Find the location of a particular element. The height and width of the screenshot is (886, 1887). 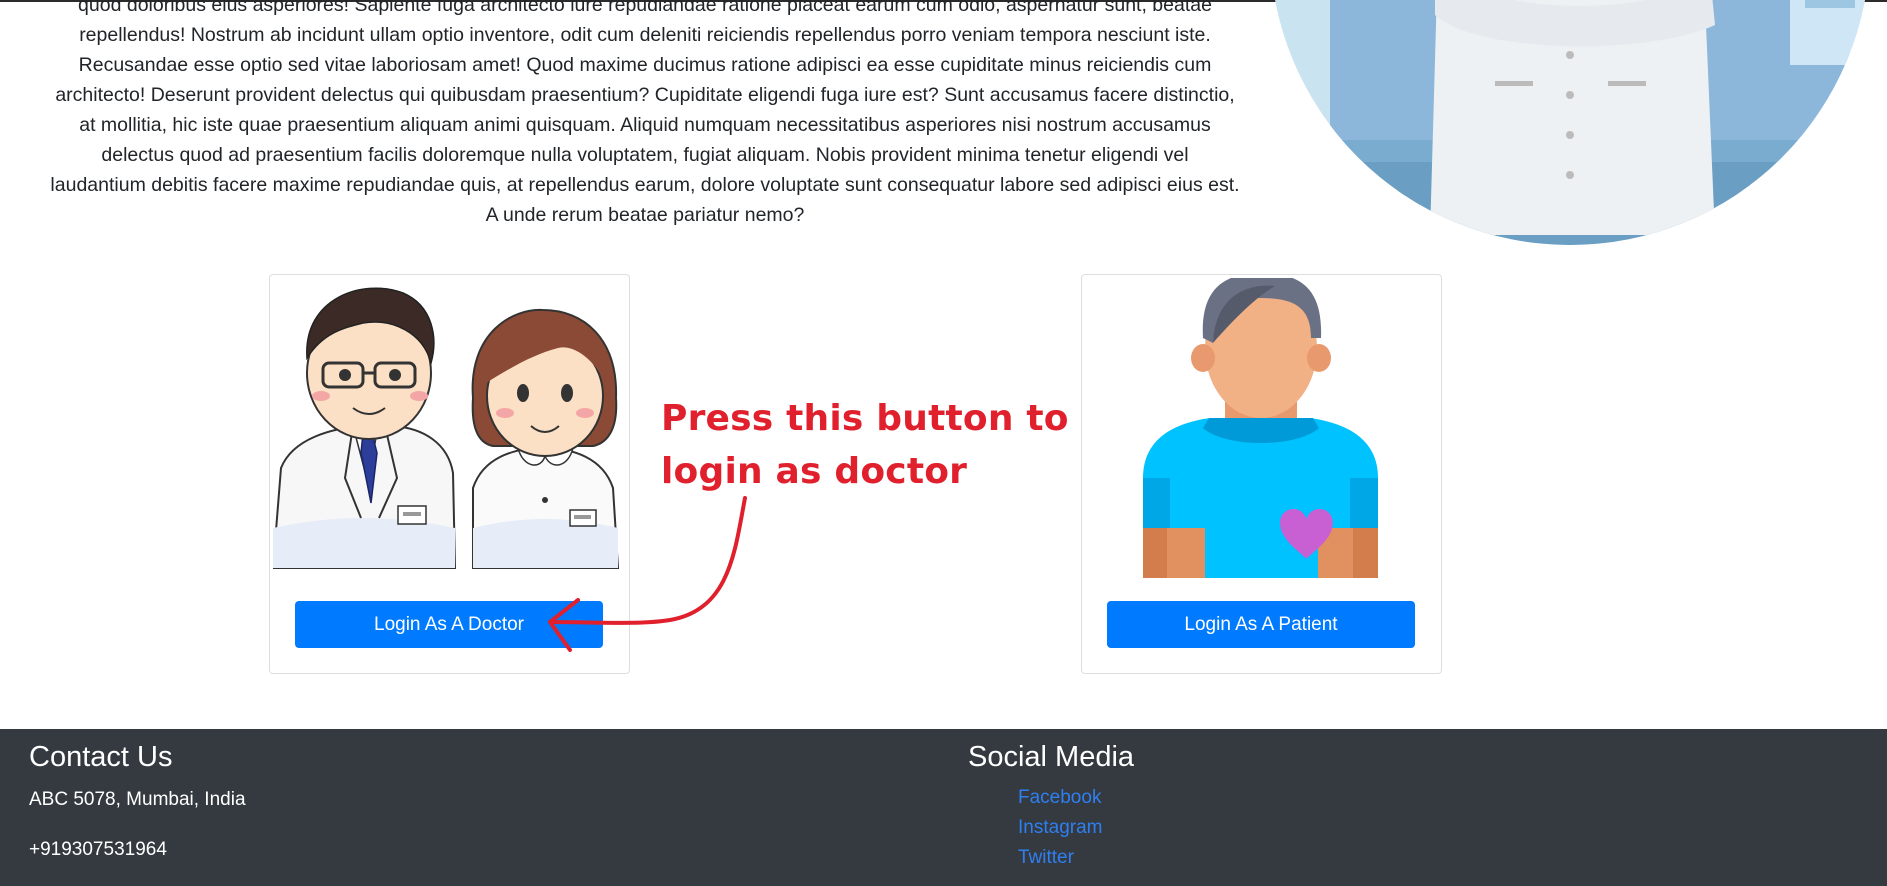

doctors-illustration is located at coordinates (446, 428).